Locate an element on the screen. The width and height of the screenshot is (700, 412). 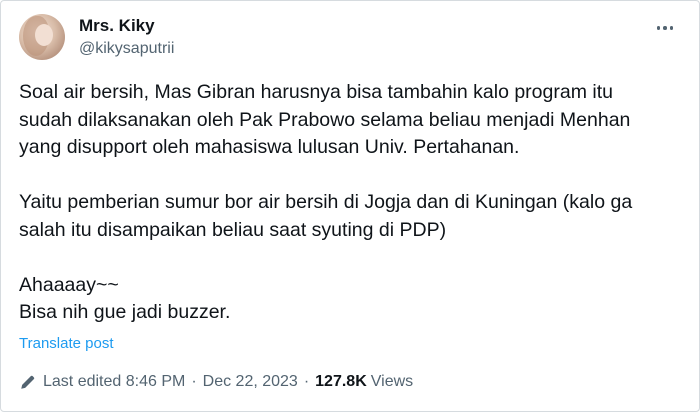
last-edited-link: Last edited 8:46 PM is located at coordinates (114, 382).